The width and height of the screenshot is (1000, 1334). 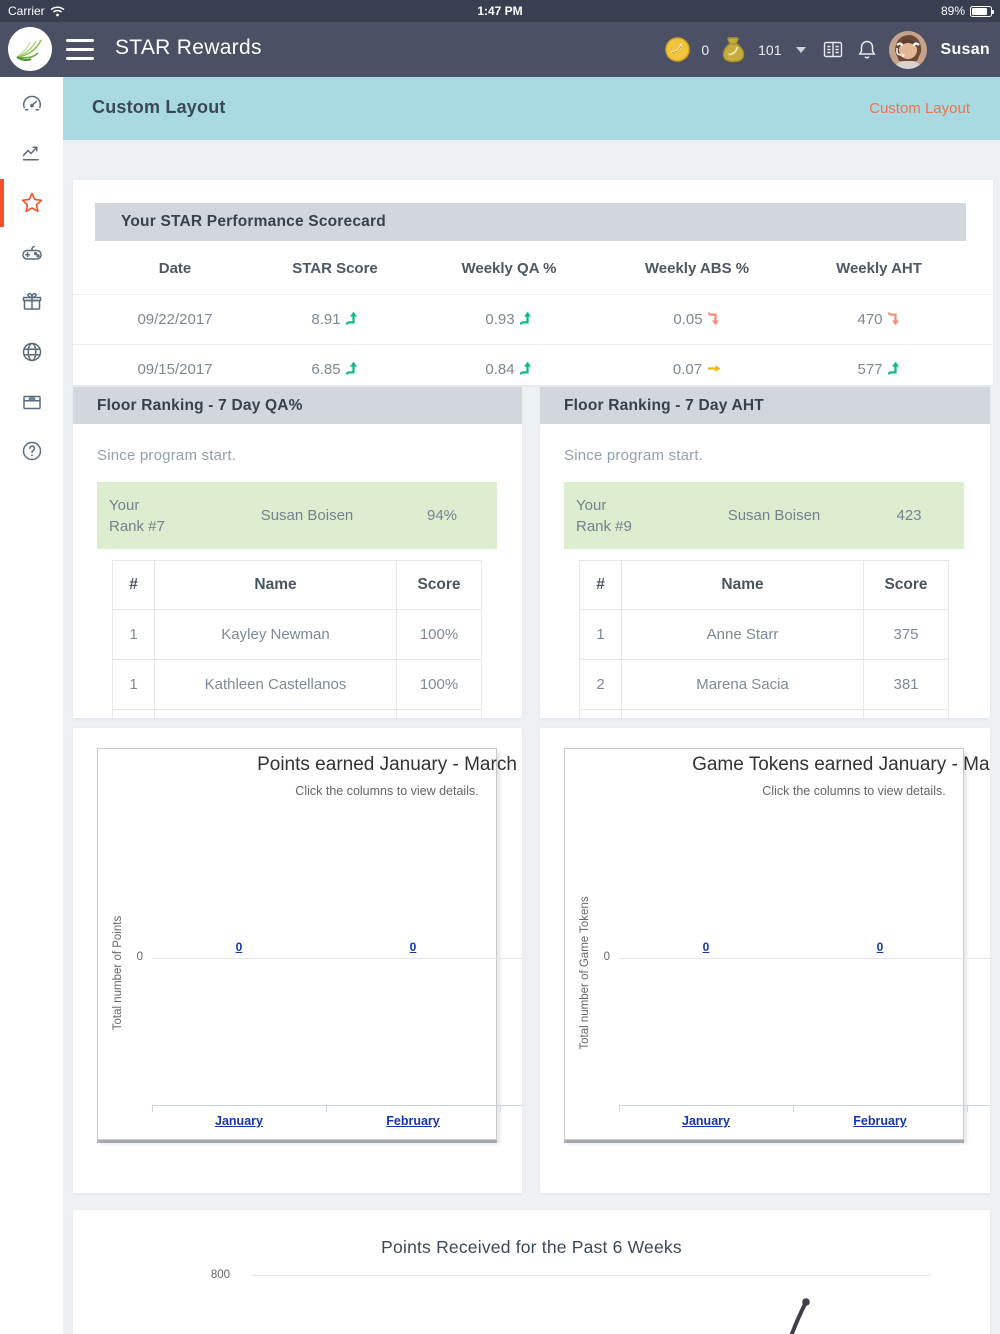 What do you see at coordinates (765, 405) in the screenshot?
I see `panel-title: Floor Ranking - 7 Day AHT` at bounding box center [765, 405].